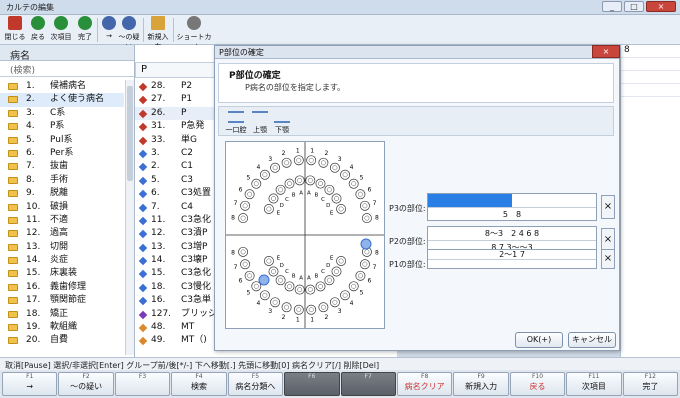  Describe the element at coordinates (634, 6) in the screenshot. I see `maximize-button: □` at that location.